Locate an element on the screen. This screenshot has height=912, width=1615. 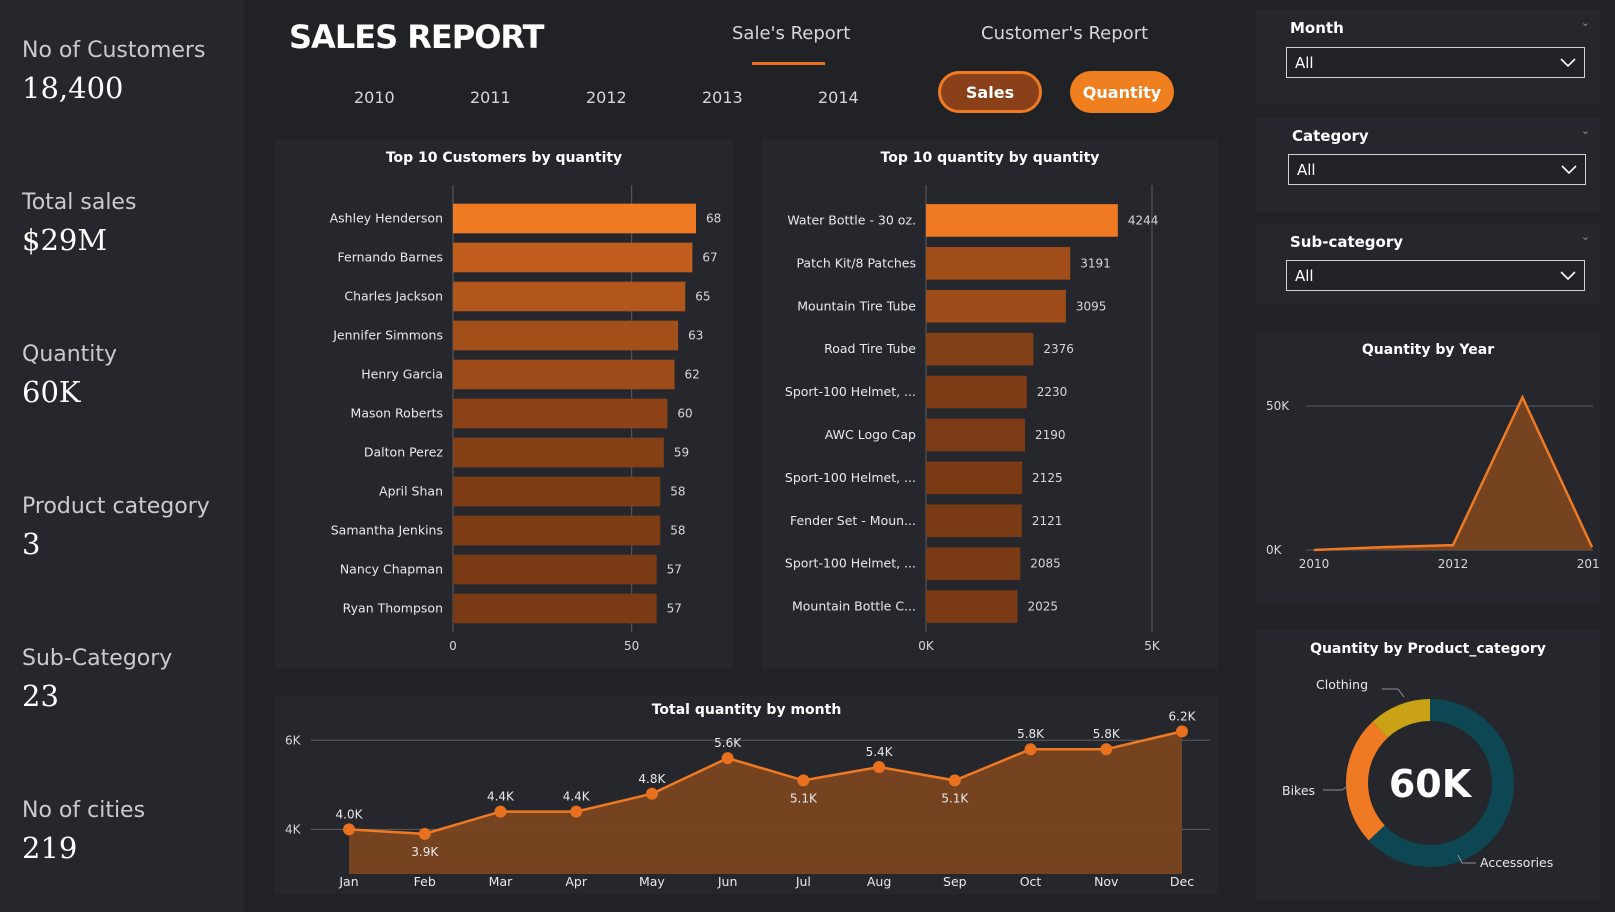
category-label: Clothing is located at coordinates (1342, 684).